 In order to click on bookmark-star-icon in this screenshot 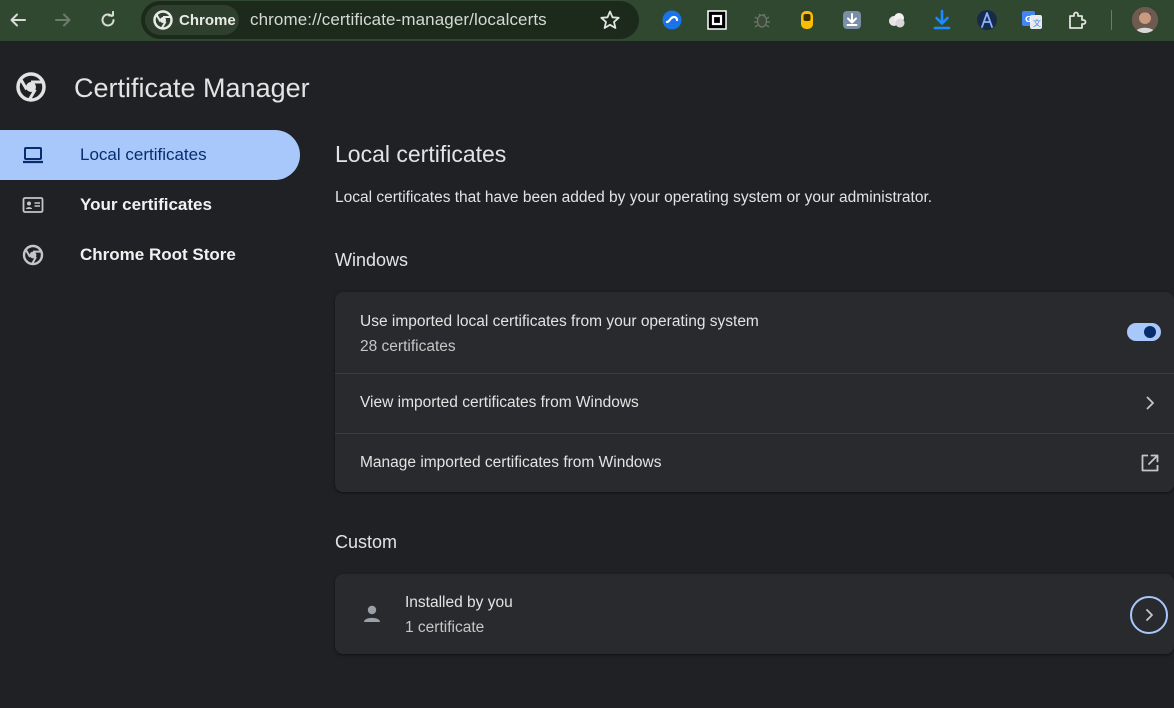, I will do `click(610, 20)`.